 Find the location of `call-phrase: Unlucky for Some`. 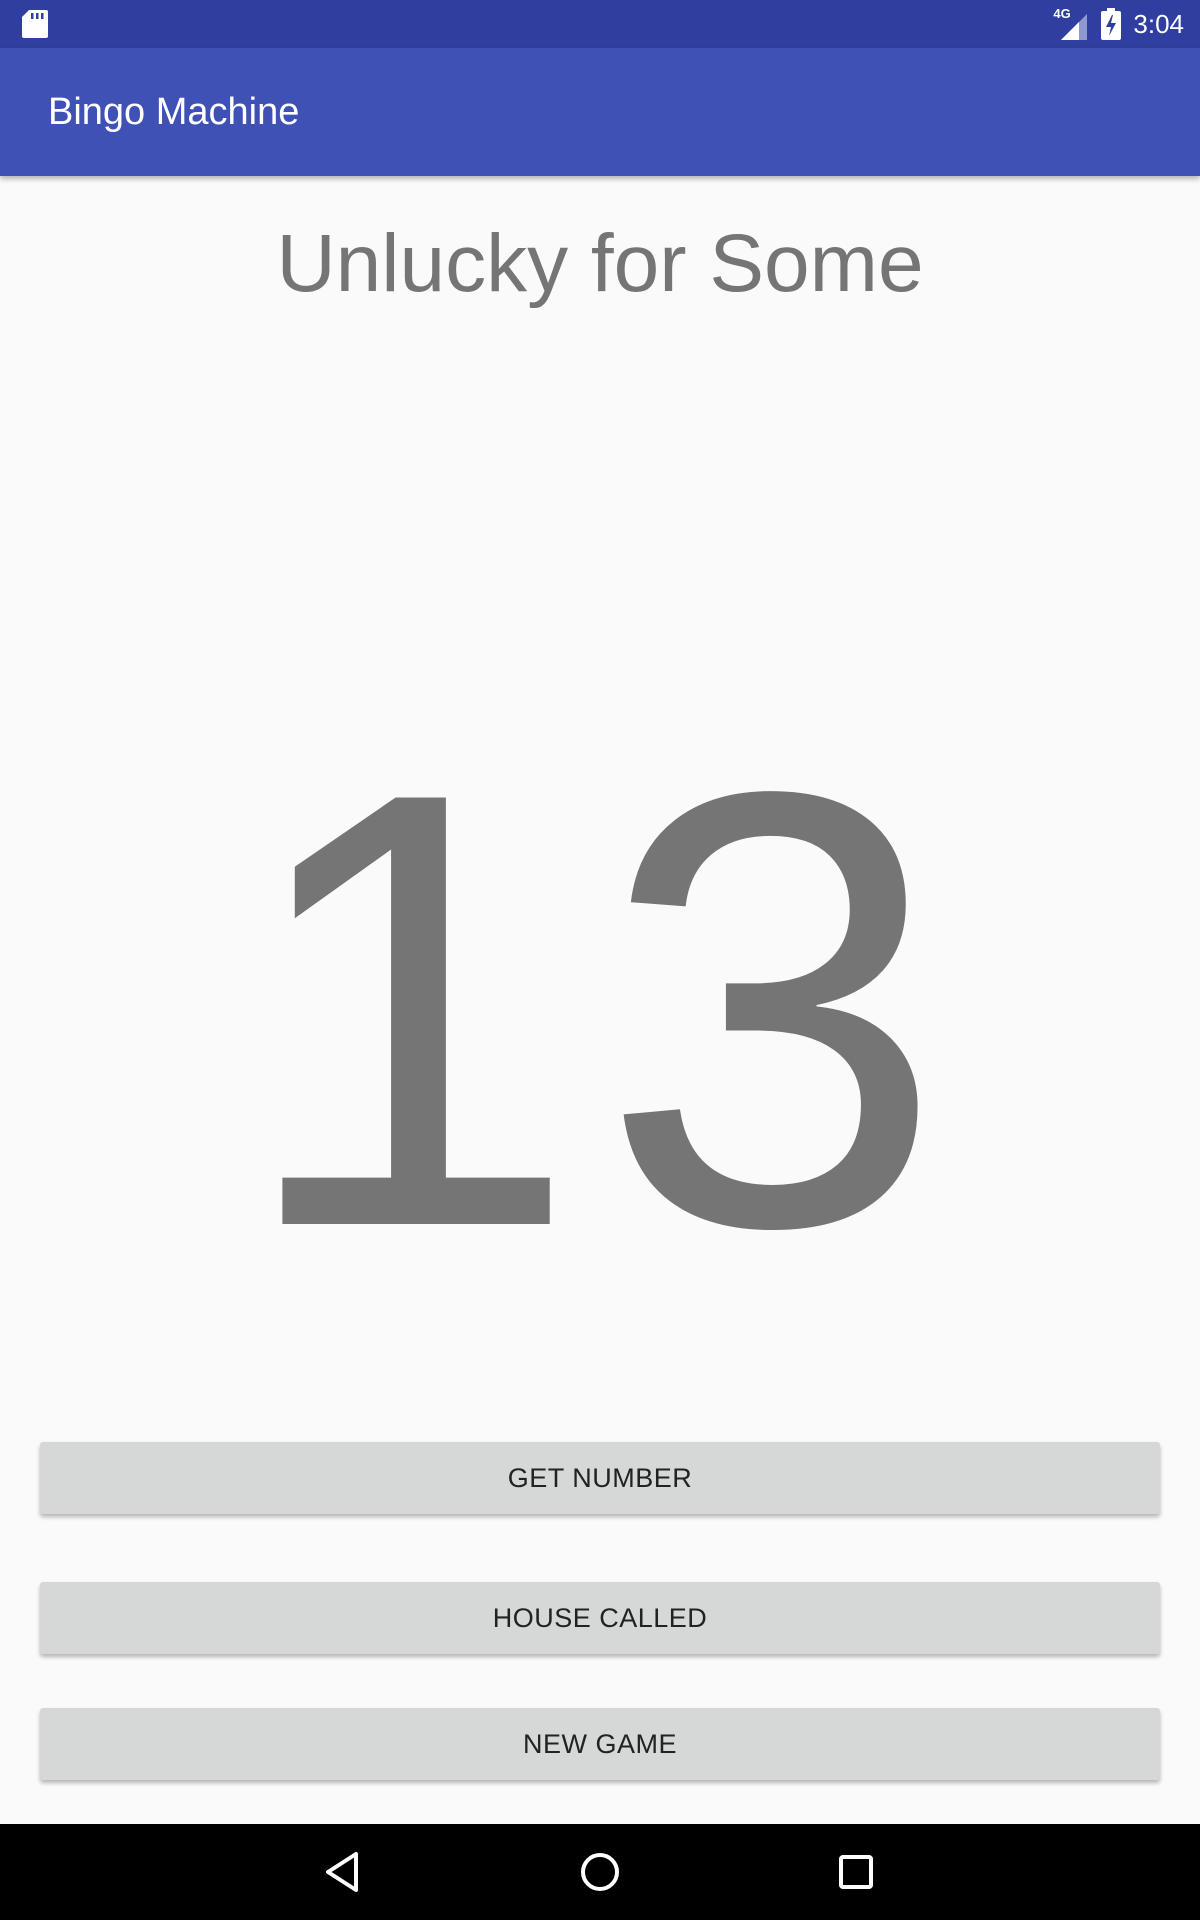

call-phrase: Unlucky for Some is located at coordinates (600, 263).